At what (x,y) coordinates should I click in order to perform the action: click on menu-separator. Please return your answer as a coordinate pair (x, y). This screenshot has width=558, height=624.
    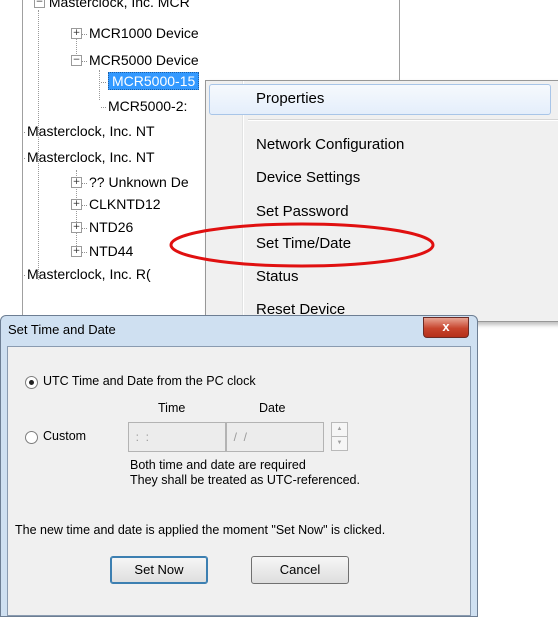
    Looking at the image, I should click on (403, 120).